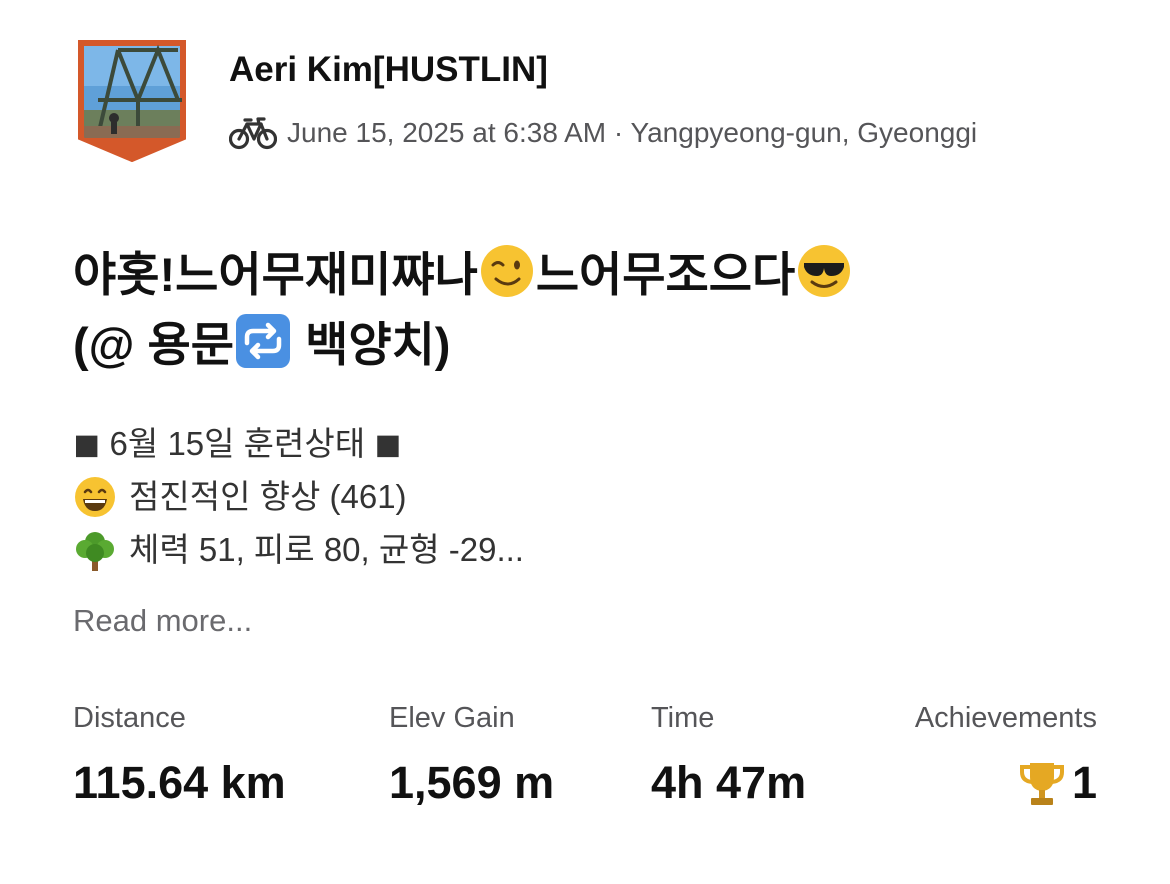 The image size is (1170, 884). What do you see at coordinates (683, 718) in the screenshot?
I see `stat-time-label: Time` at bounding box center [683, 718].